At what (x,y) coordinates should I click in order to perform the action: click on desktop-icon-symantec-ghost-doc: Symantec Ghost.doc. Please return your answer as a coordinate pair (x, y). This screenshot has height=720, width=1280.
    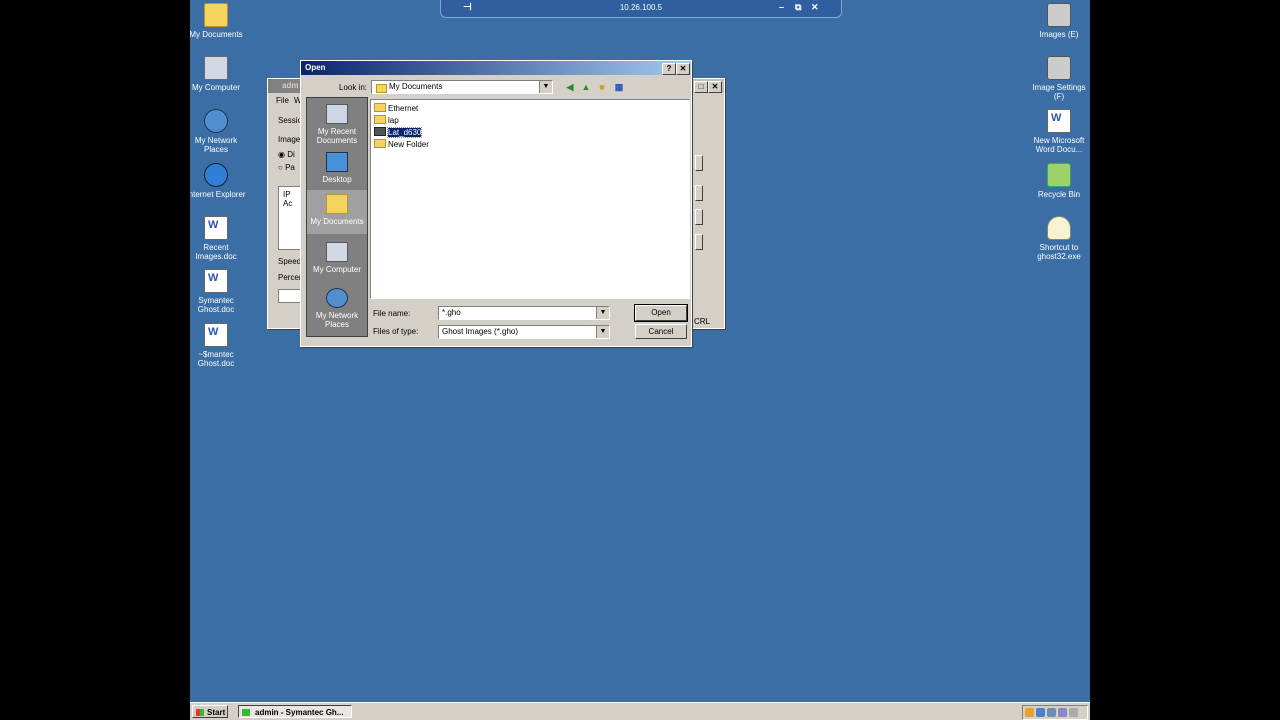
    Looking at the image, I should click on (218, 291).